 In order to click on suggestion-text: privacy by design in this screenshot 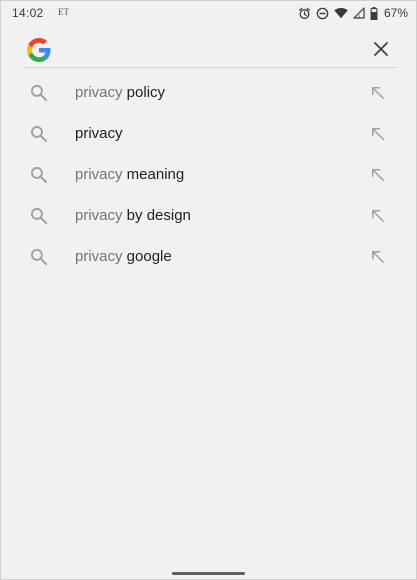, I will do `click(133, 215)`.